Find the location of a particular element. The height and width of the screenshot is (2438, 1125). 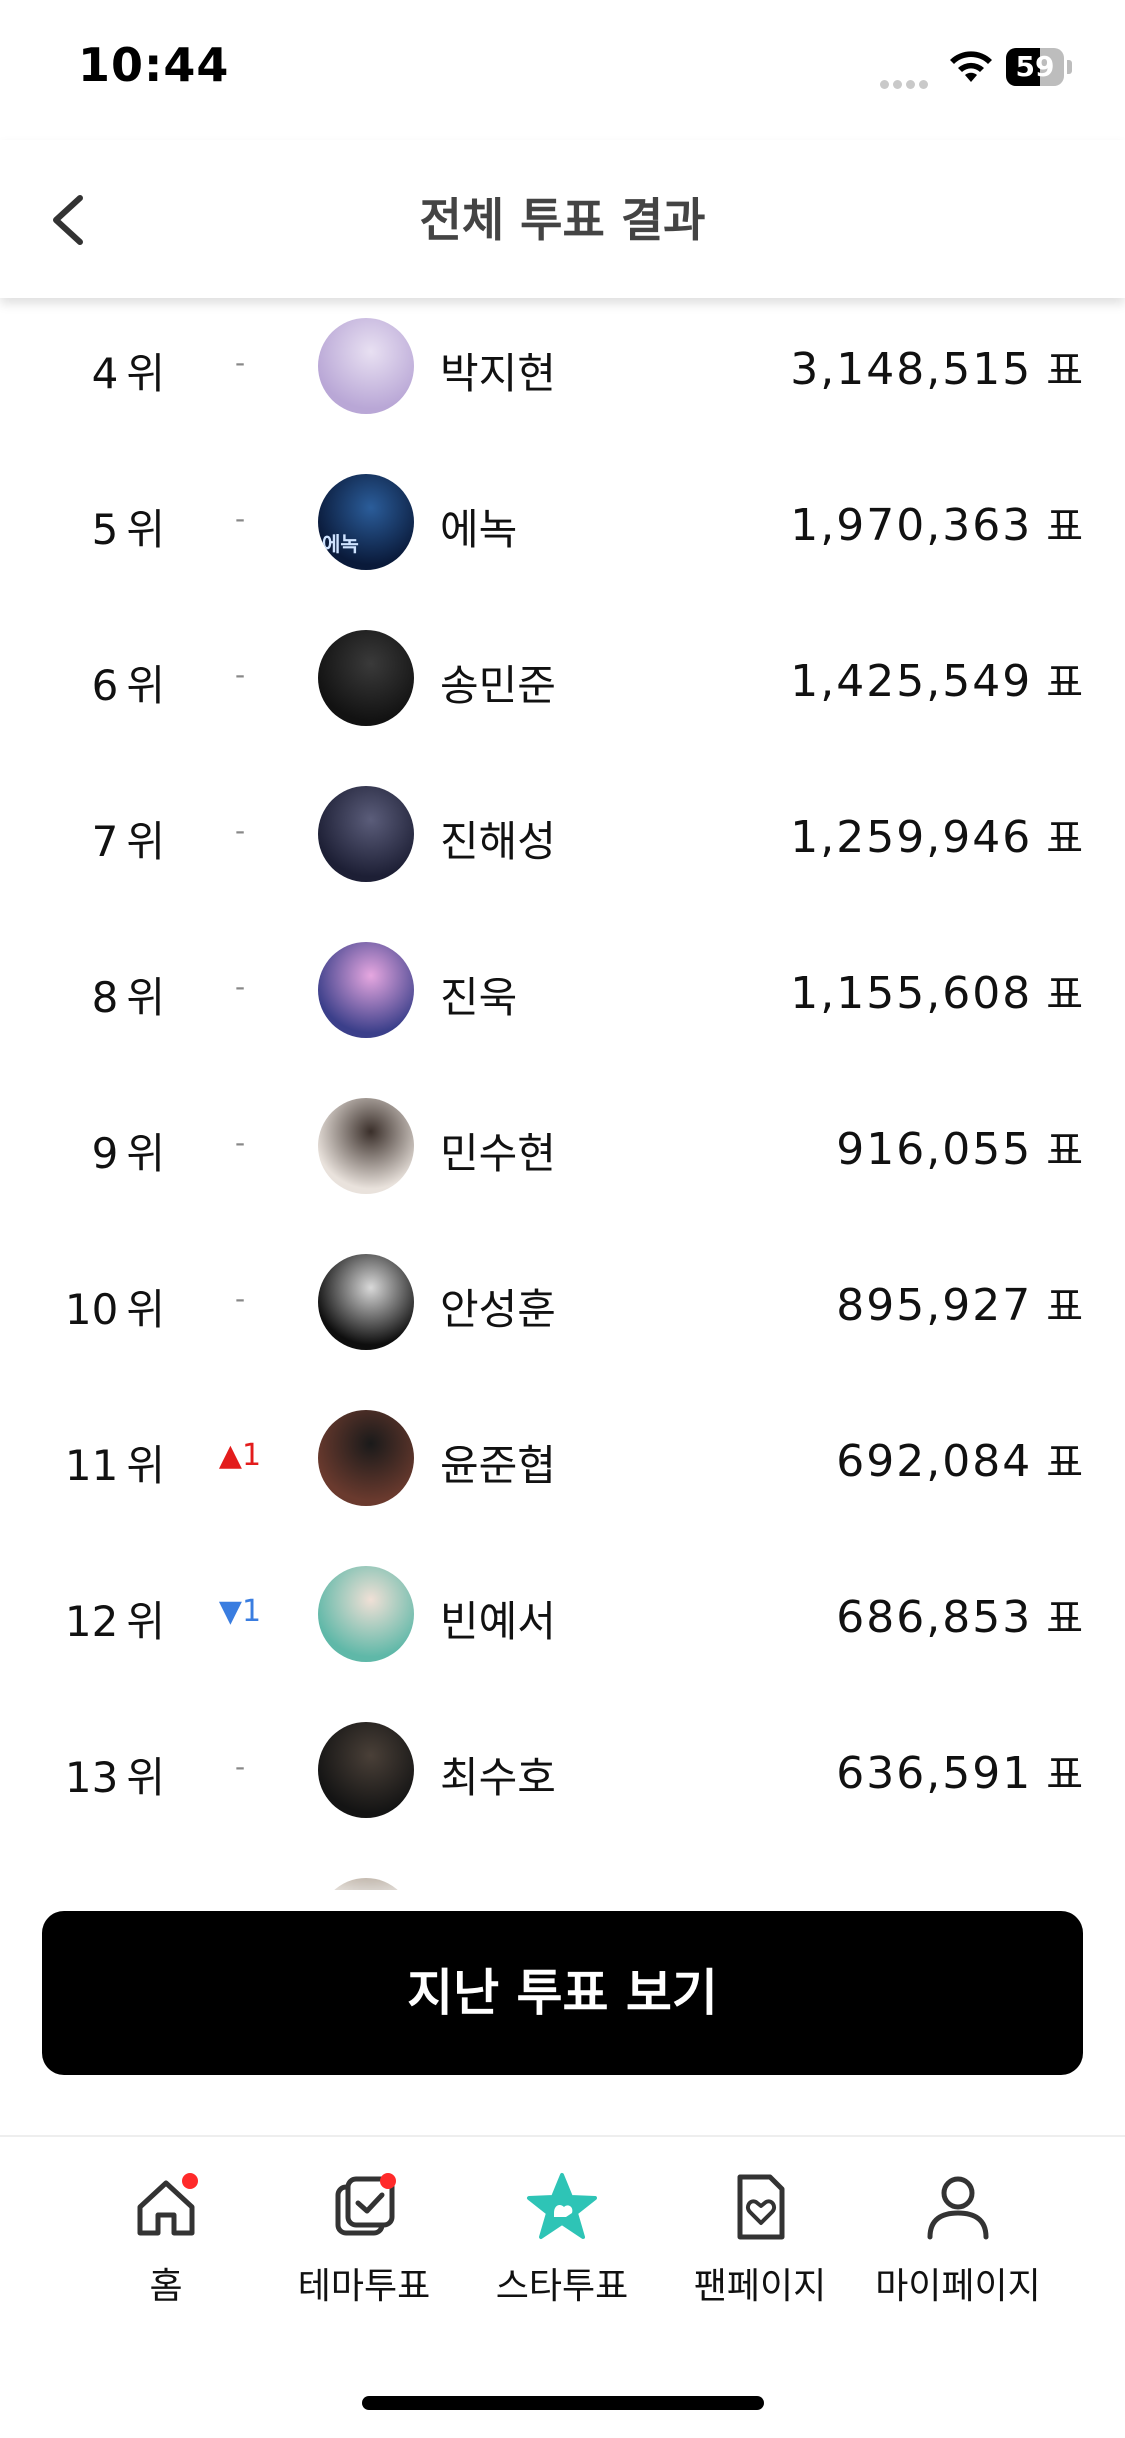

vote-number: 692,084 is located at coordinates (934, 1461).